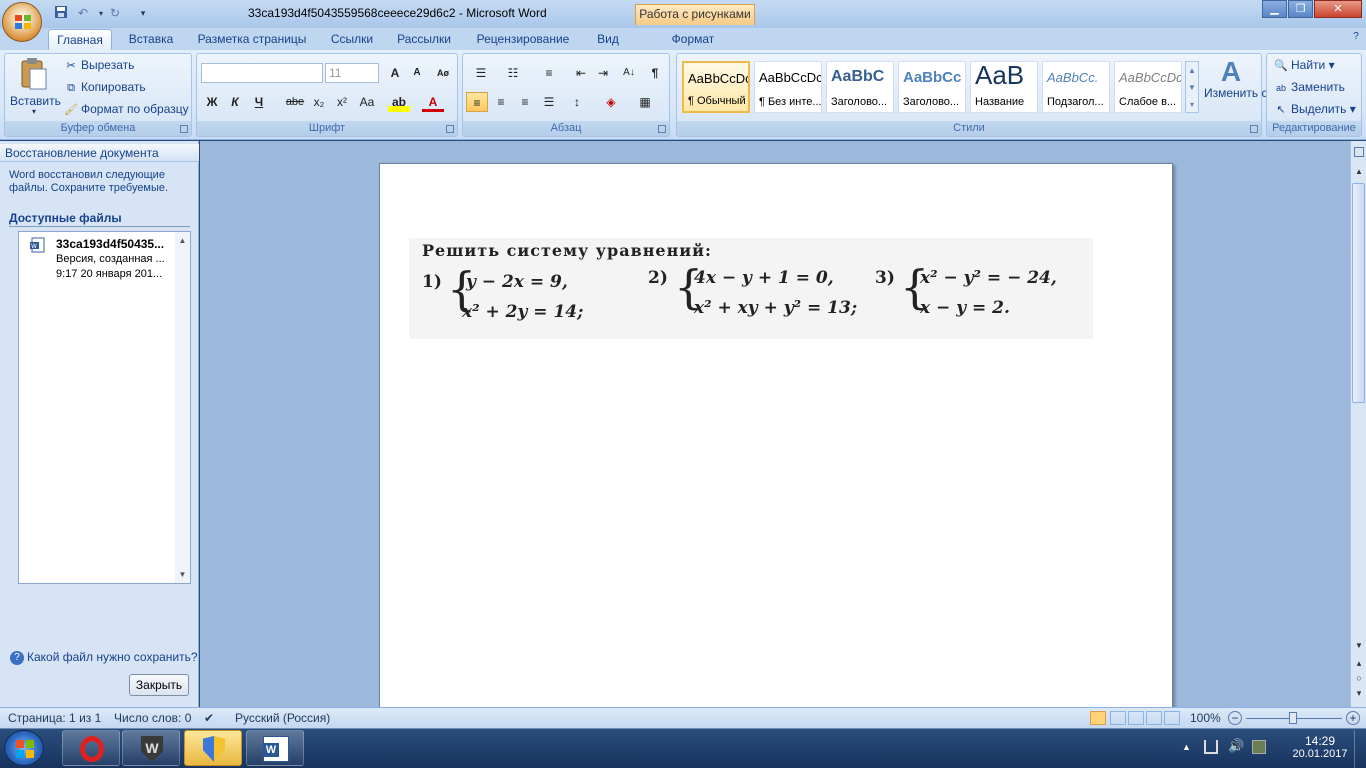  What do you see at coordinates (501, 102) in the screenshot?
I see `align-center-icon: ≡` at bounding box center [501, 102].